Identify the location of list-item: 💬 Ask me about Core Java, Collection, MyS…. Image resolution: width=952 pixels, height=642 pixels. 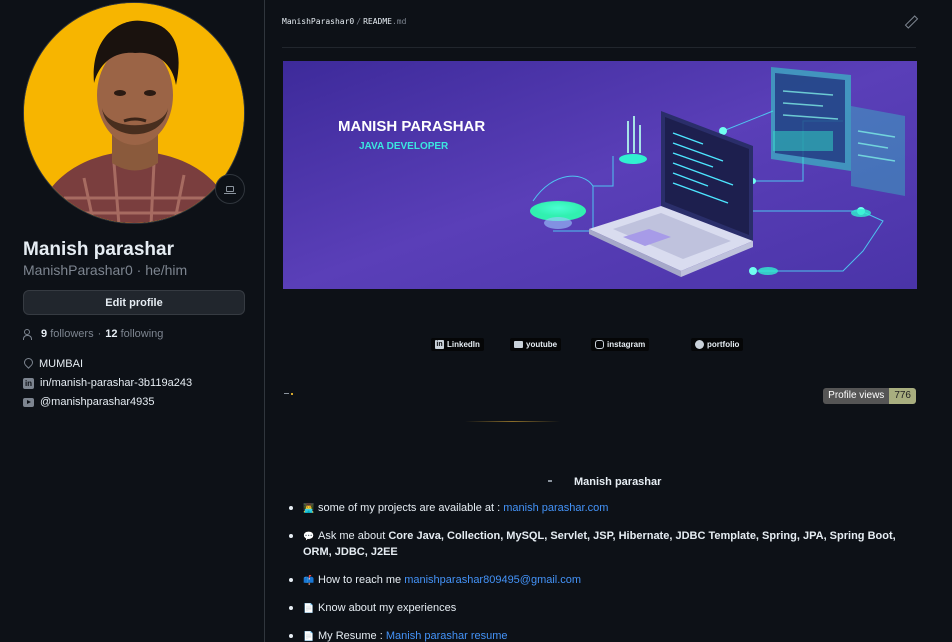
(599, 544).